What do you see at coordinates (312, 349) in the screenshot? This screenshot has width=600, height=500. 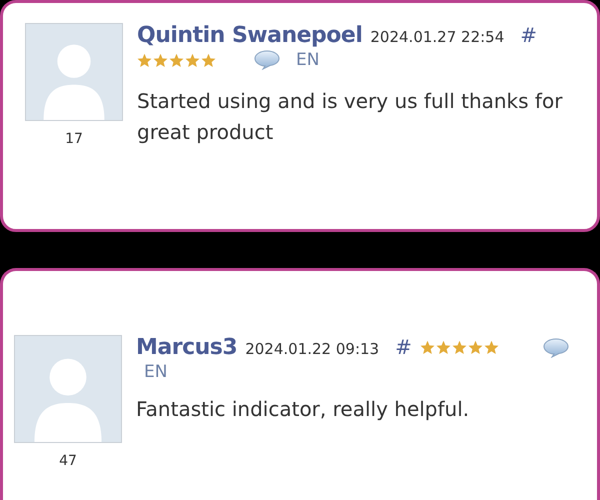 I see `review-date: 2024.01.22 09:13` at bounding box center [312, 349].